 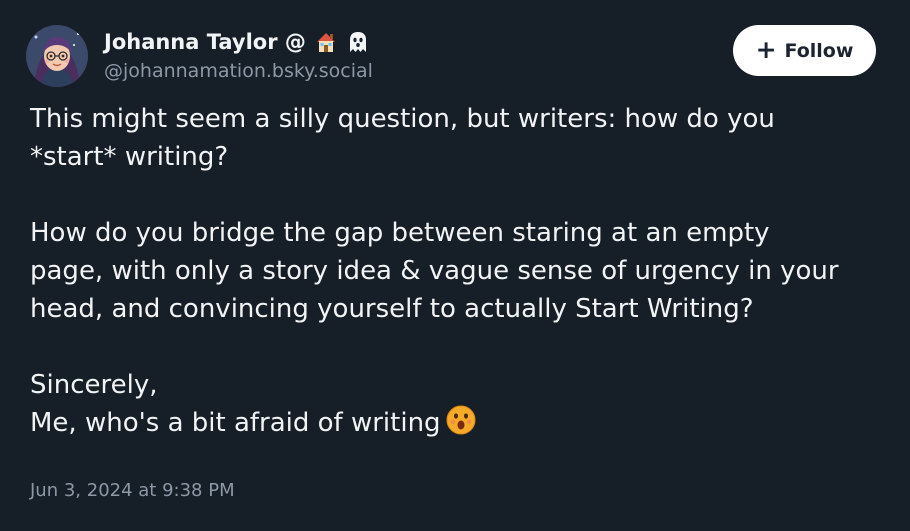 I want to click on avatar-illustration, so click(x=57, y=56).